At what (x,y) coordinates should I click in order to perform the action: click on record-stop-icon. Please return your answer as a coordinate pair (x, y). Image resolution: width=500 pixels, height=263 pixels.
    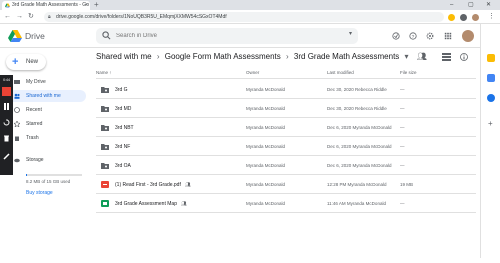
    Looking at the image, I should click on (6, 91).